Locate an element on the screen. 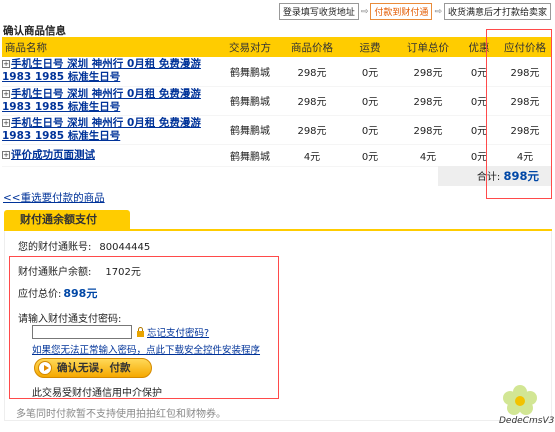 The width and height of the screenshot is (555, 432). tab-tenpay-balance: 财付通余额支付 is located at coordinates (67, 220).